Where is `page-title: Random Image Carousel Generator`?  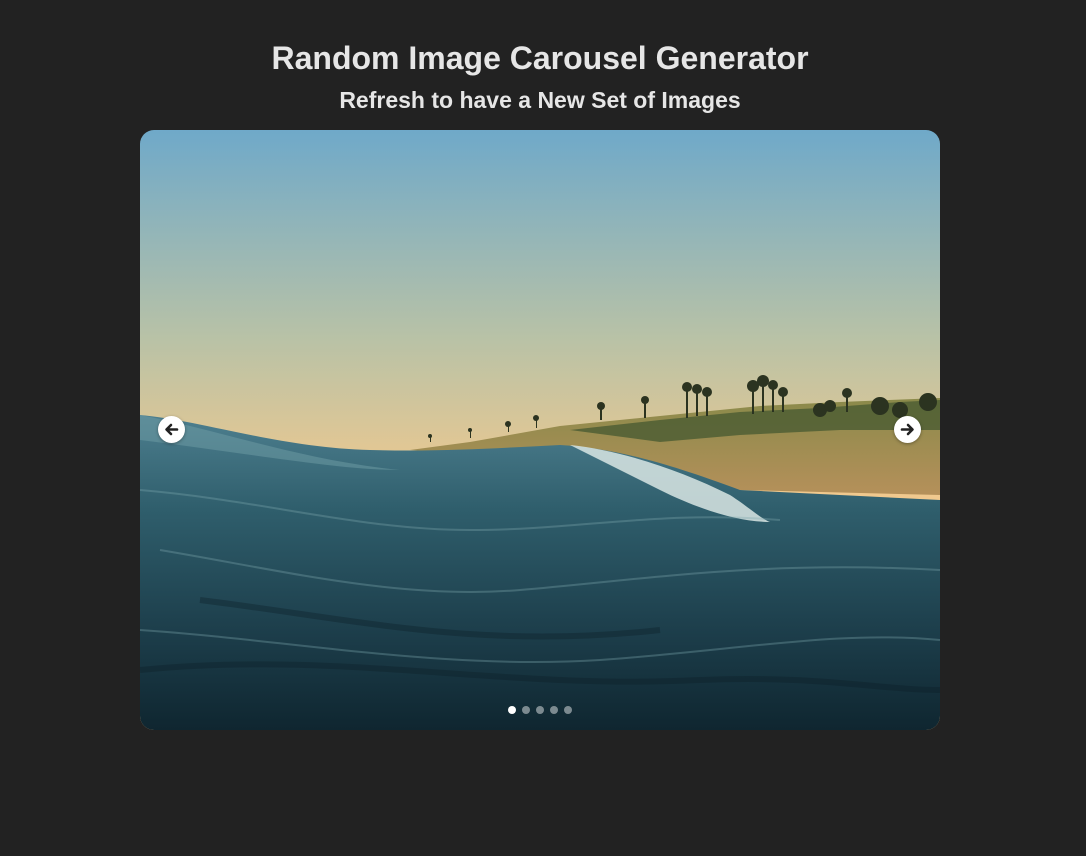 page-title: Random Image Carousel Generator is located at coordinates (540, 58).